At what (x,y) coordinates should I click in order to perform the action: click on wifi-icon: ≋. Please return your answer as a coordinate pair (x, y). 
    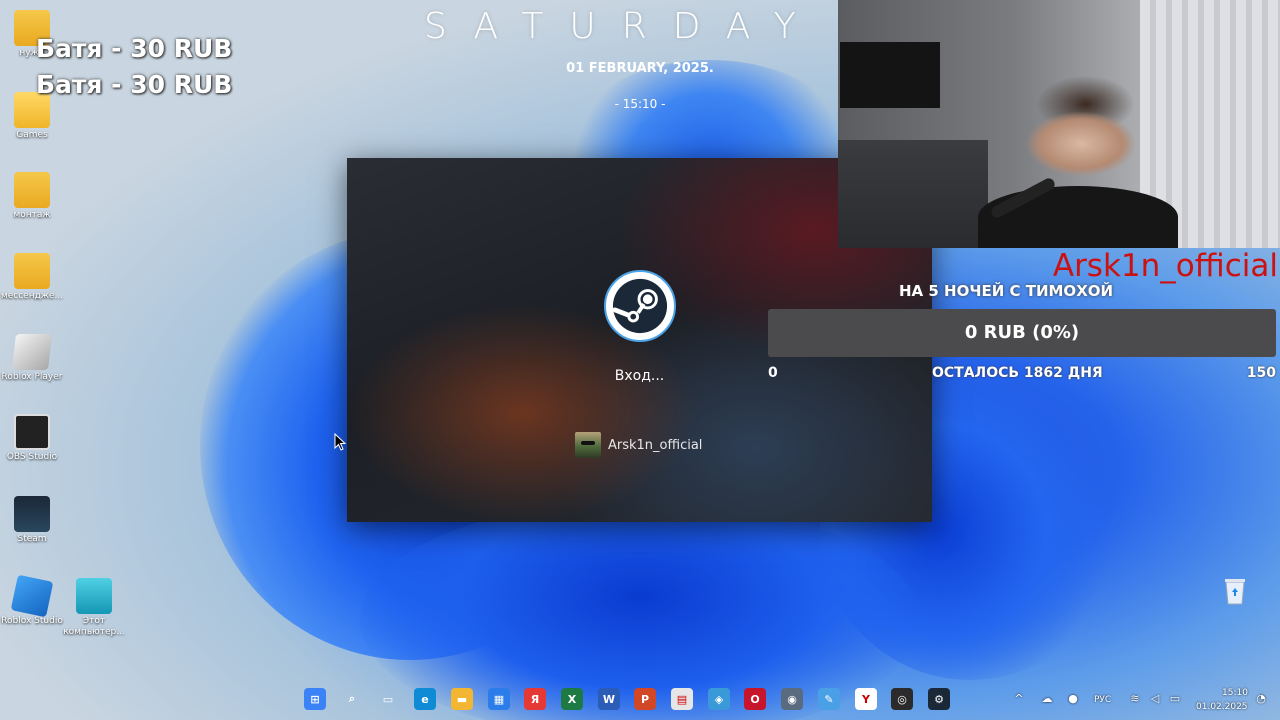
    Looking at the image, I should click on (1135, 699).